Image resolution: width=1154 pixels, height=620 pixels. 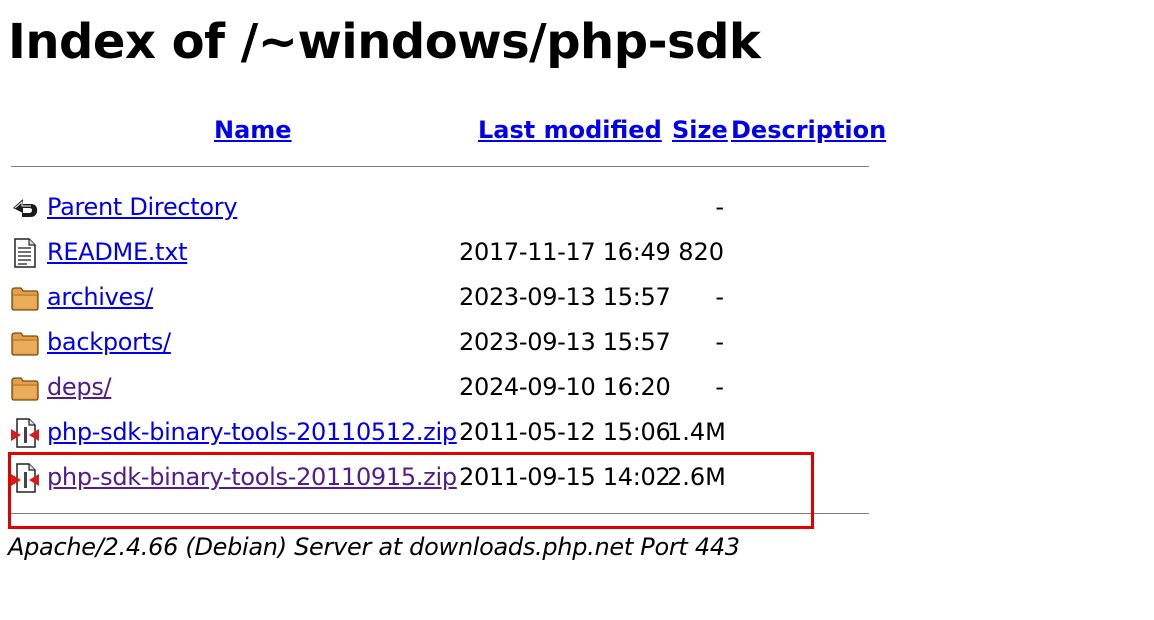 What do you see at coordinates (440, 513) in the screenshot?
I see `footer-divider` at bounding box center [440, 513].